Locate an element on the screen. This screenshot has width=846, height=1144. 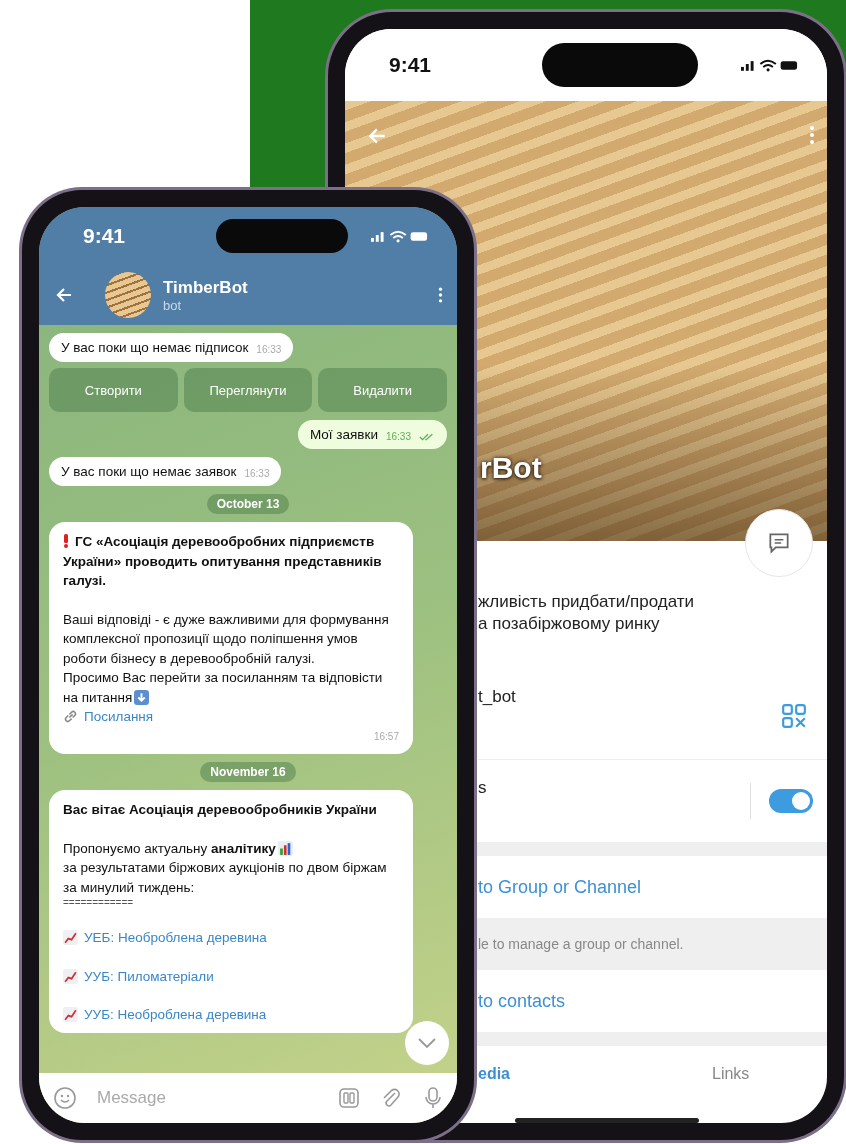
message-time: 16:57 is located at coordinates (386, 736).